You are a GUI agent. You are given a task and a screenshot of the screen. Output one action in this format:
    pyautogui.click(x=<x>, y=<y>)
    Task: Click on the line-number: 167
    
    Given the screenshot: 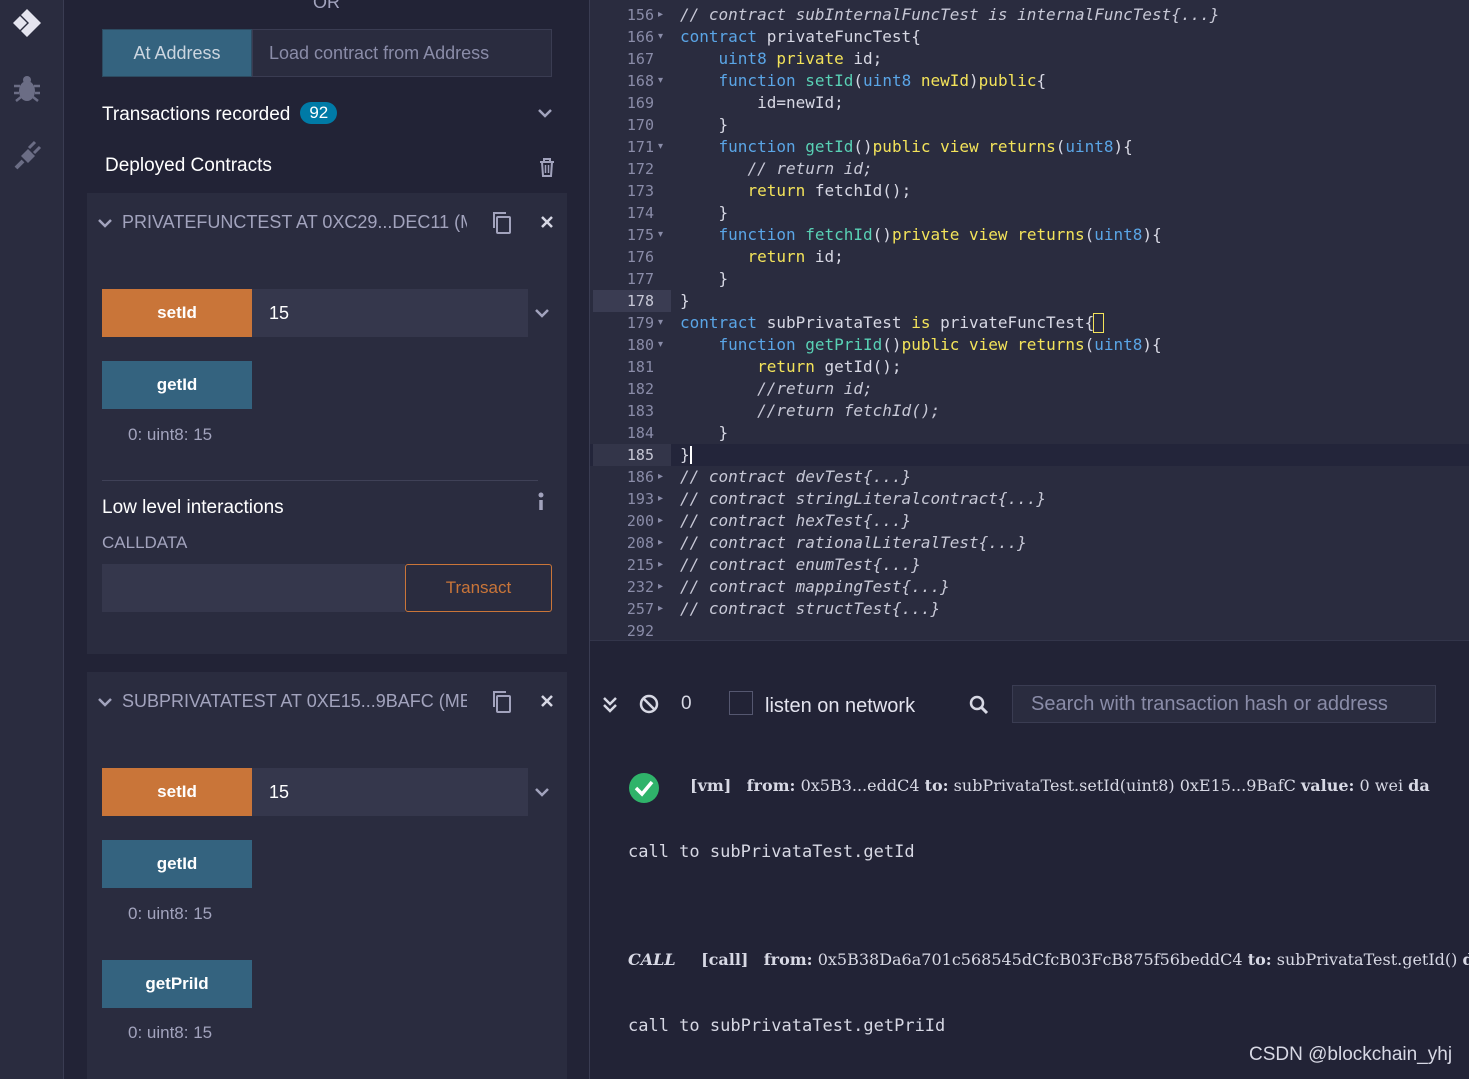 What is the action you would take?
    pyautogui.click(x=640, y=59)
    